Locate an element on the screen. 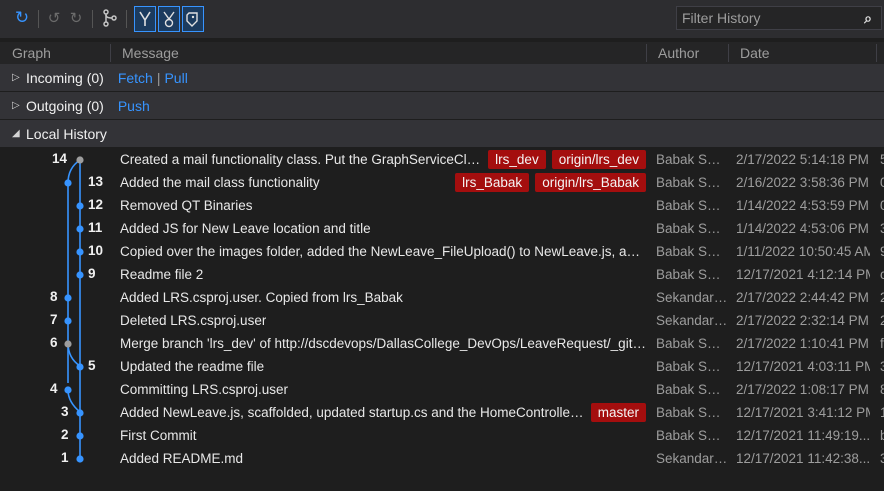  outgoing-title: Outgoing (0) is located at coordinates (65, 105).